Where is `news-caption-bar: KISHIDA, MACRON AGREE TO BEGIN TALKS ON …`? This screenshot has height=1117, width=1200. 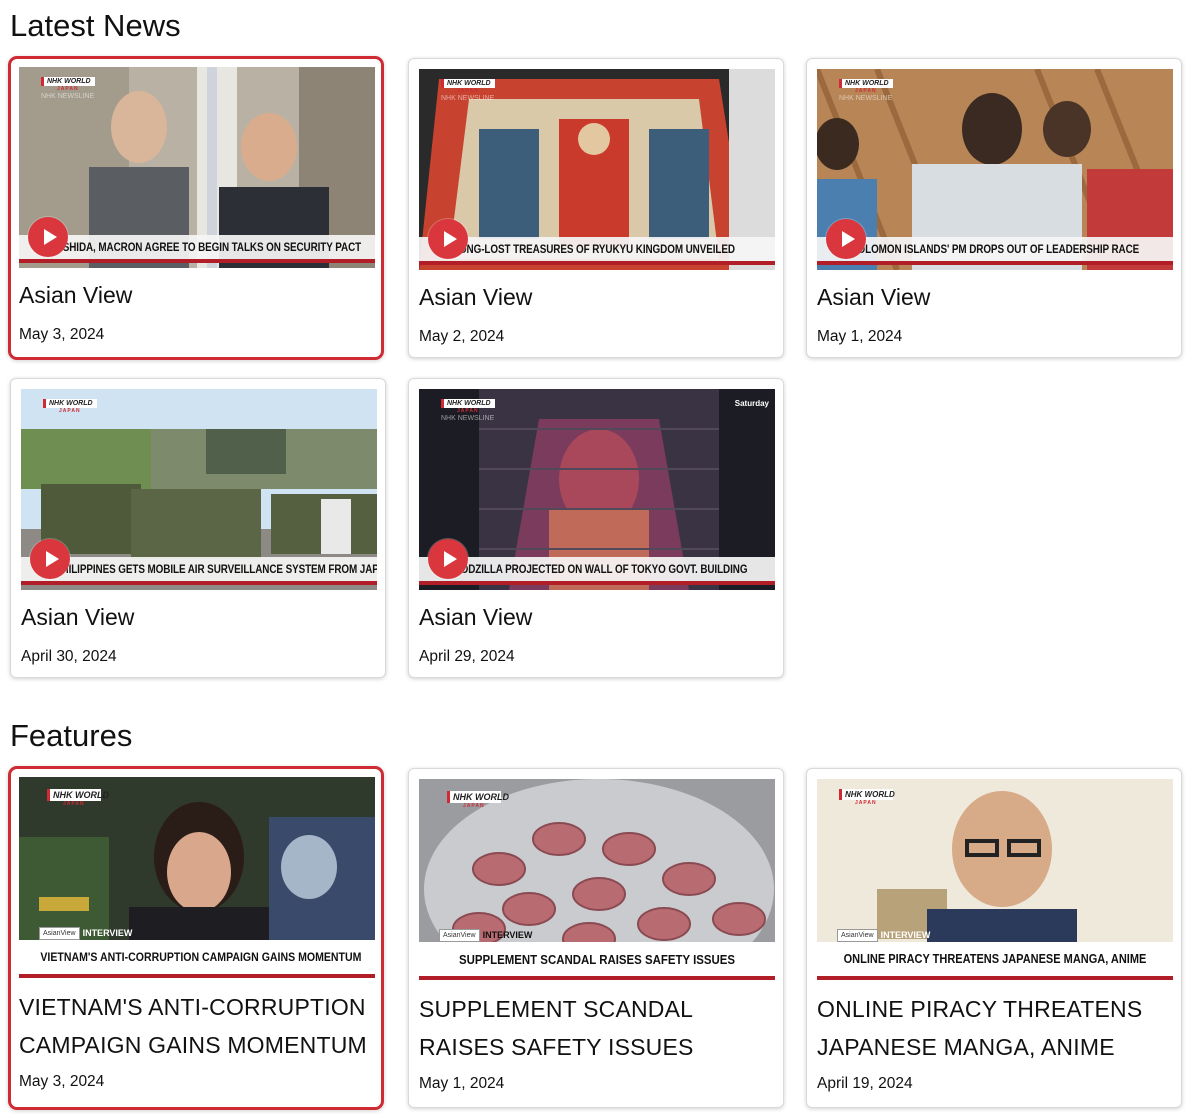
news-caption-bar: KISHIDA, MACRON AGREE TO BEGIN TALKS ON … is located at coordinates (197, 249).